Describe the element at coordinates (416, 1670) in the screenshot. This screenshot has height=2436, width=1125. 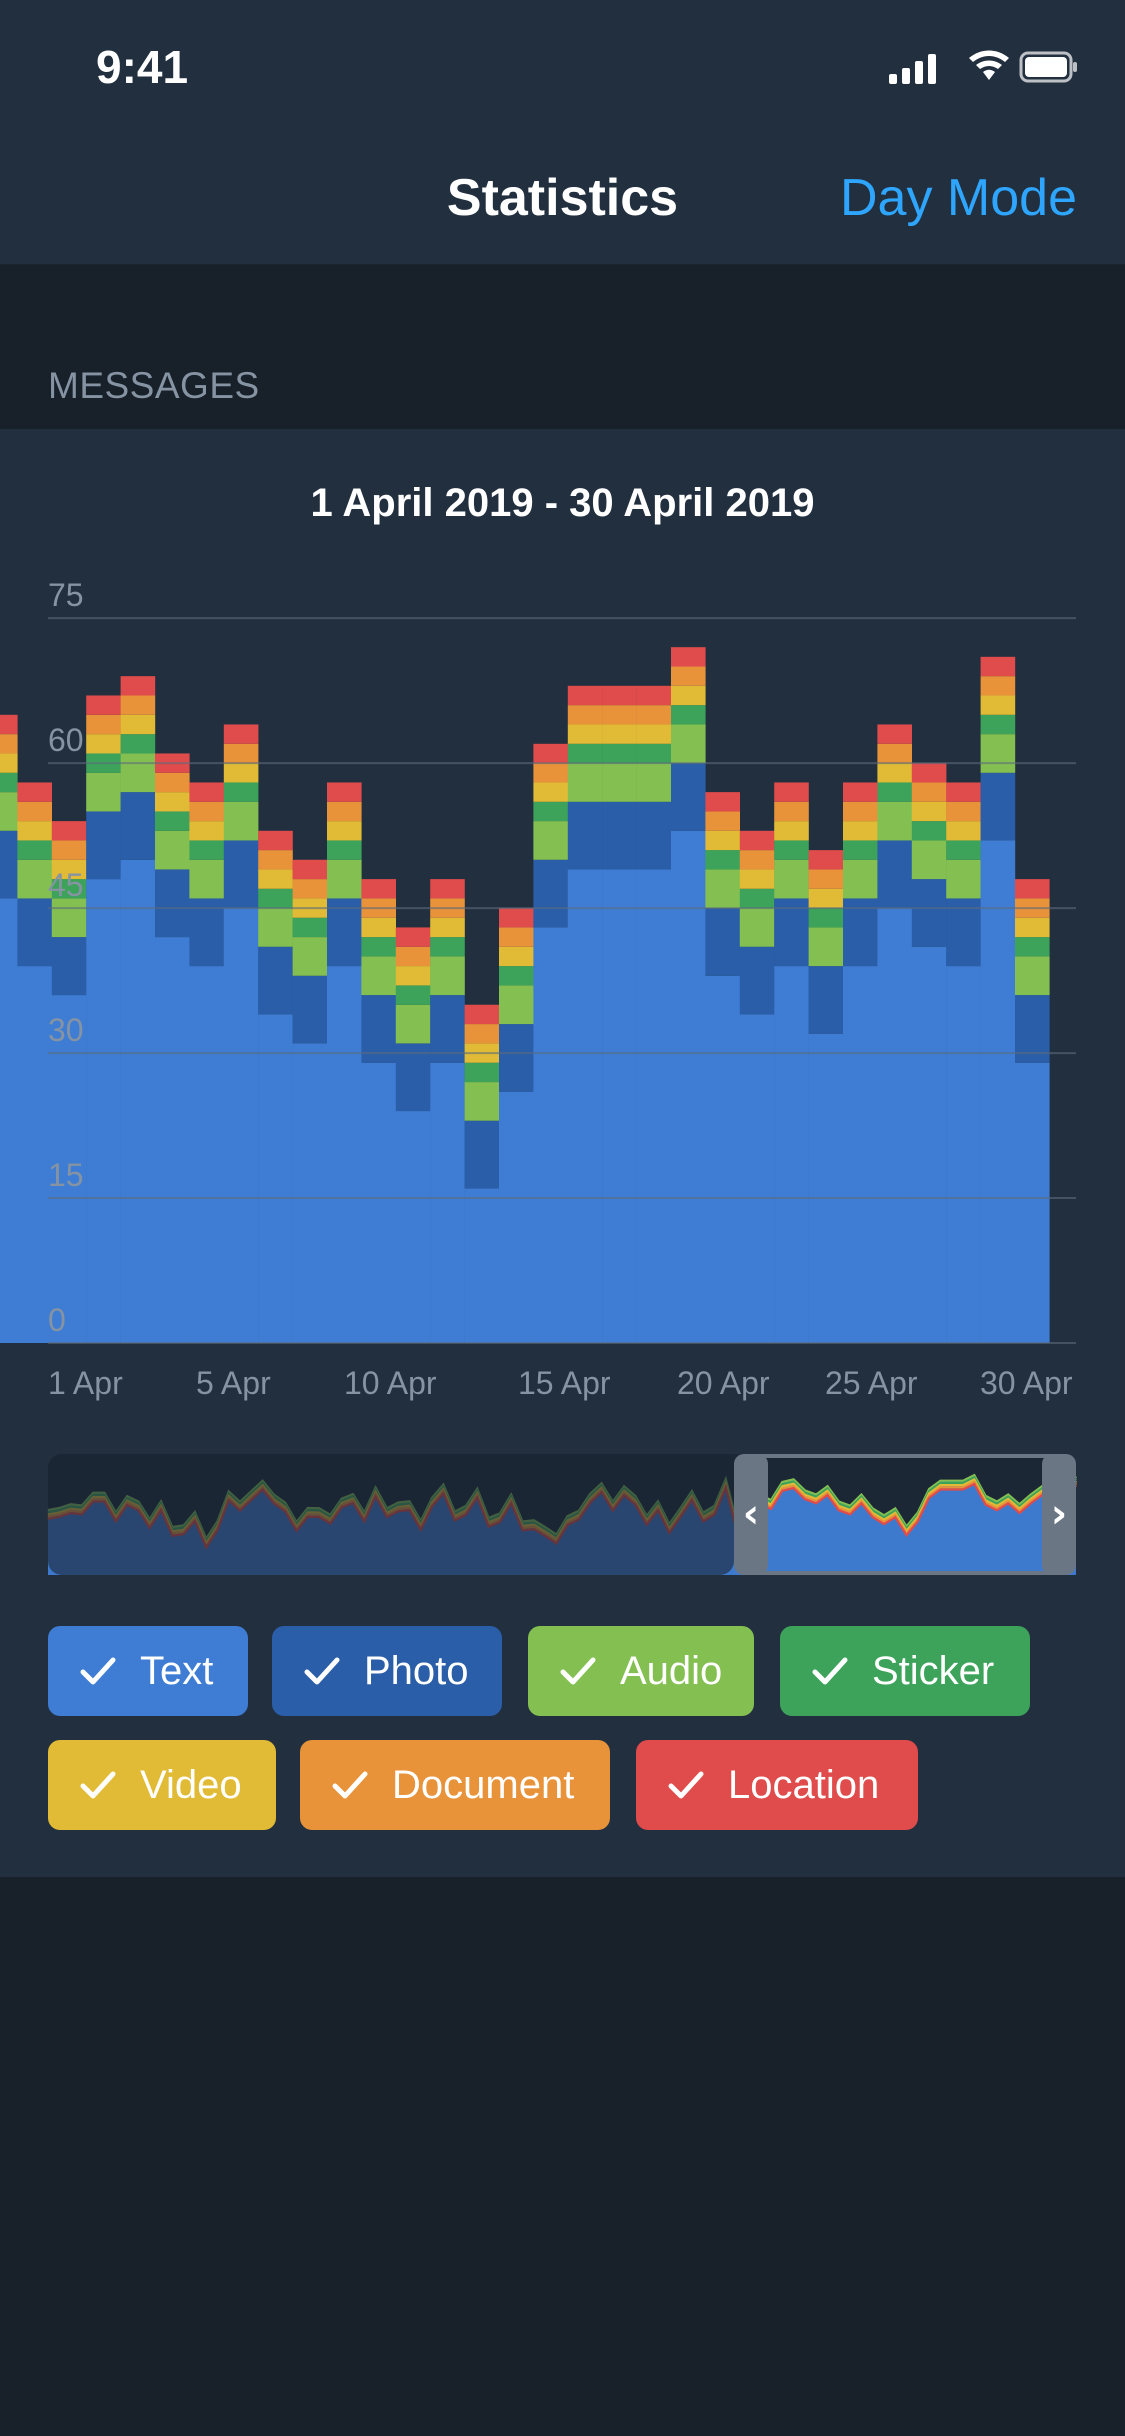
I see `filter-label: Photo` at that location.